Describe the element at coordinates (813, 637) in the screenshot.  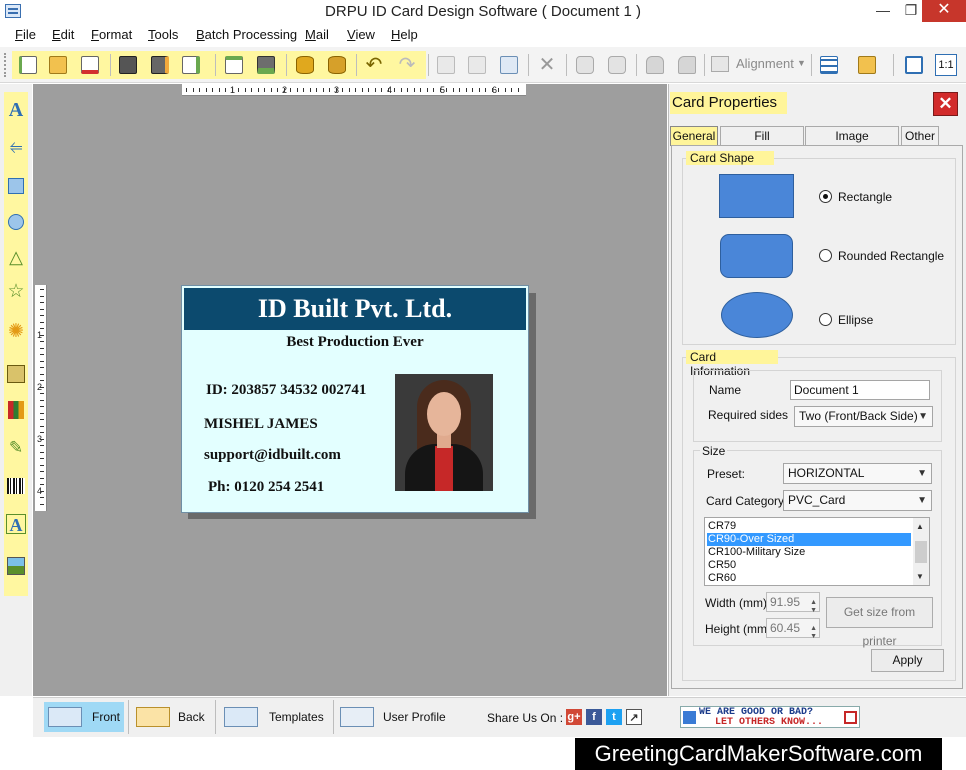
I see `spin-down-icon: ▼` at that location.